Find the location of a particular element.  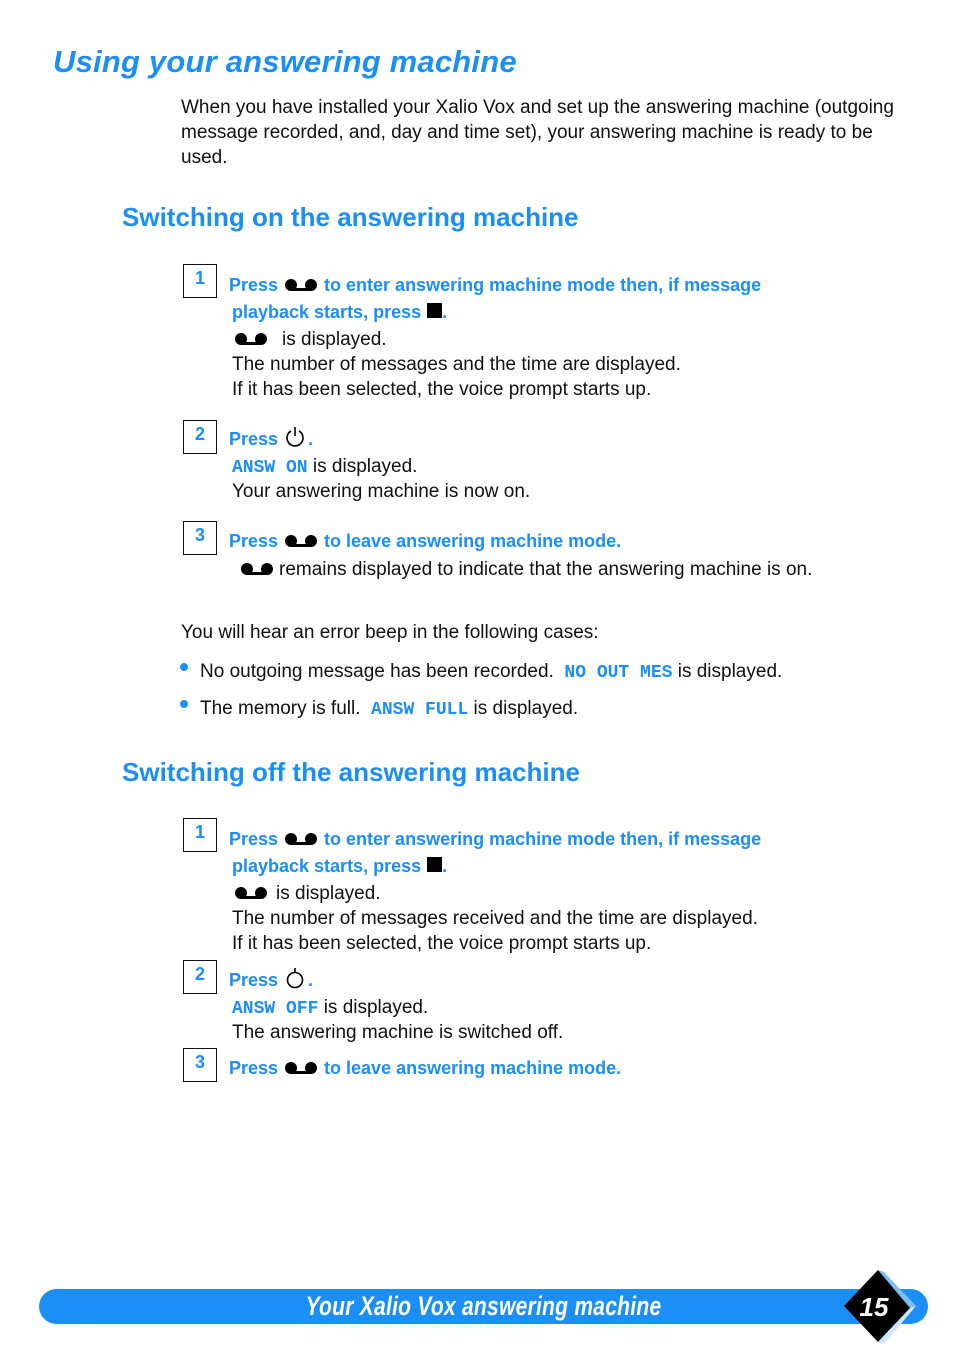

power-on-key-icon is located at coordinates (295, 437).